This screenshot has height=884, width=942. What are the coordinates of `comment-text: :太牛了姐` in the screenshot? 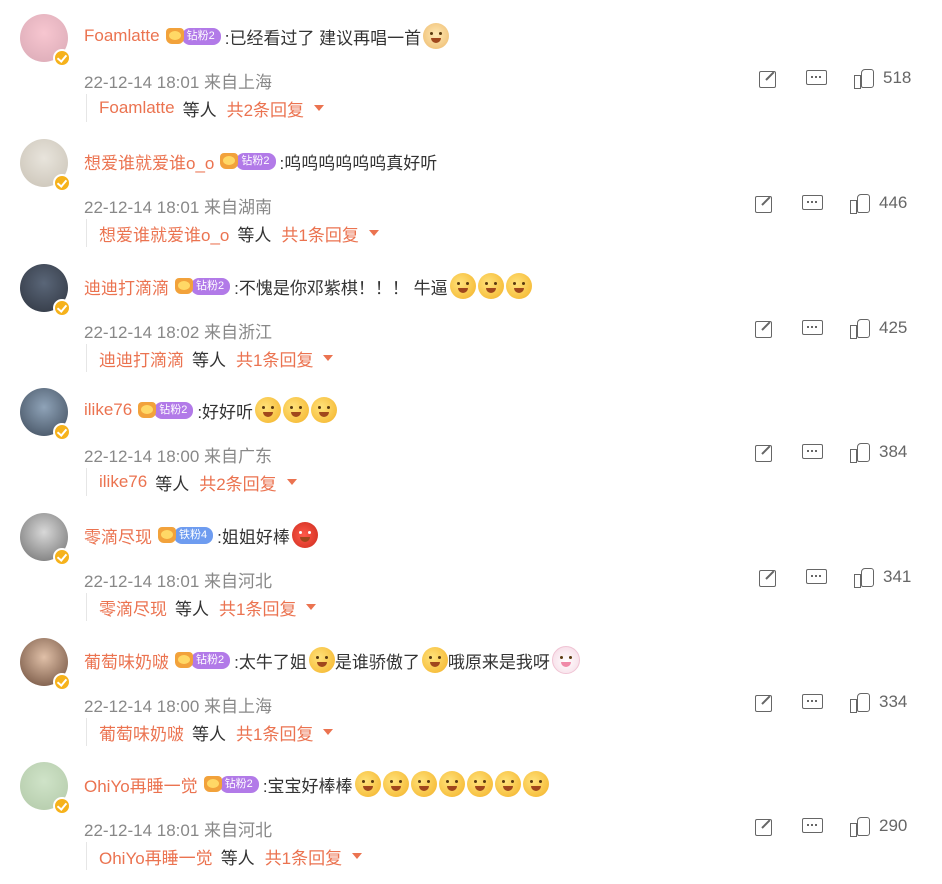 It's located at (270, 662).